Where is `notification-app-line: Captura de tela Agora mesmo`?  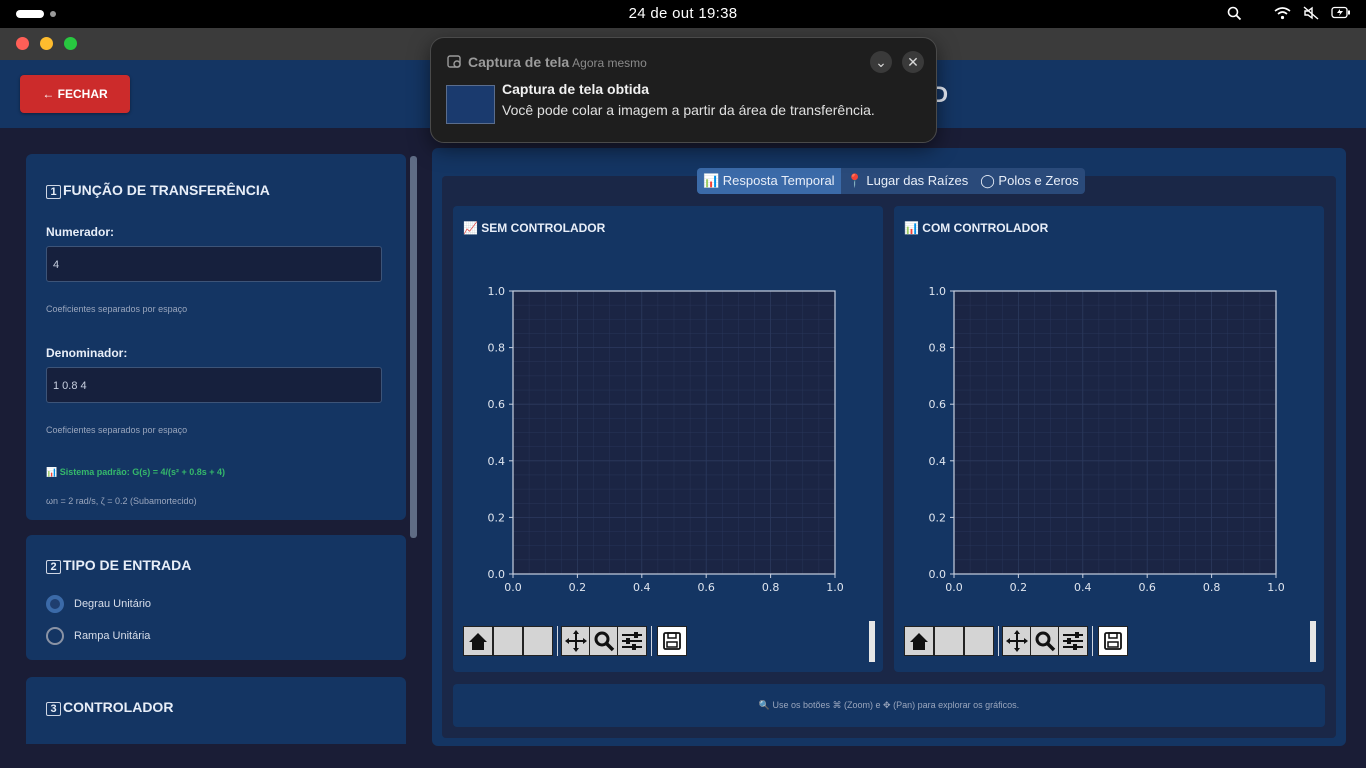 notification-app-line: Captura de tela Agora mesmo is located at coordinates (557, 62).